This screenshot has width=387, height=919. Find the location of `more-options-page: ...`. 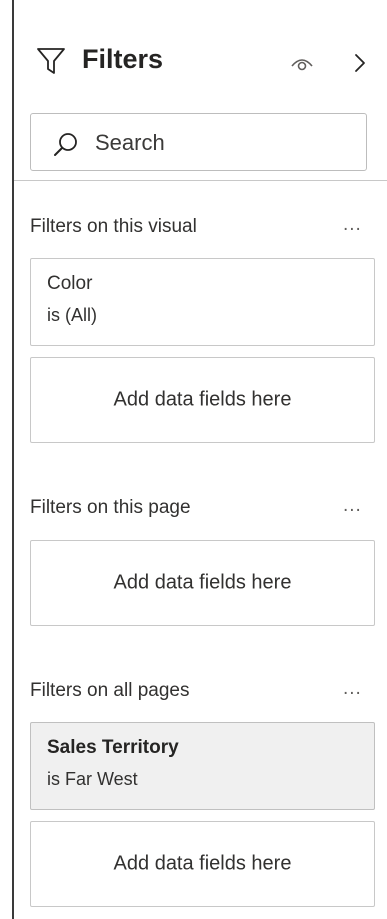

more-options-page: ... is located at coordinates (352, 506).